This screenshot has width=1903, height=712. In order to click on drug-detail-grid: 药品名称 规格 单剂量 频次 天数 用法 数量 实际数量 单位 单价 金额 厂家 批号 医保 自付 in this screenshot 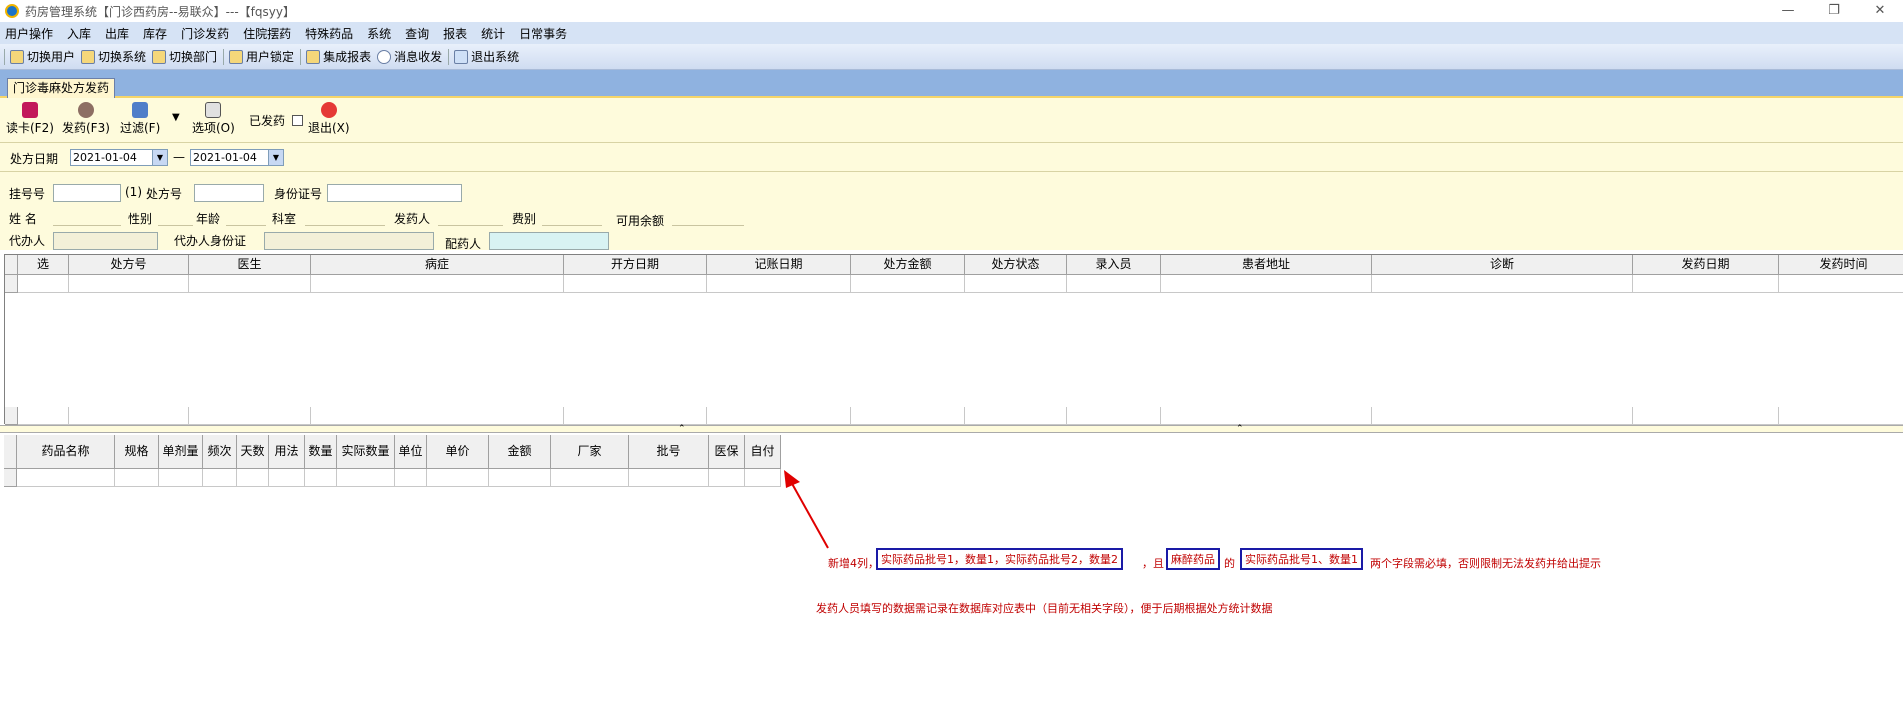, I will do `click(392, 461)`.